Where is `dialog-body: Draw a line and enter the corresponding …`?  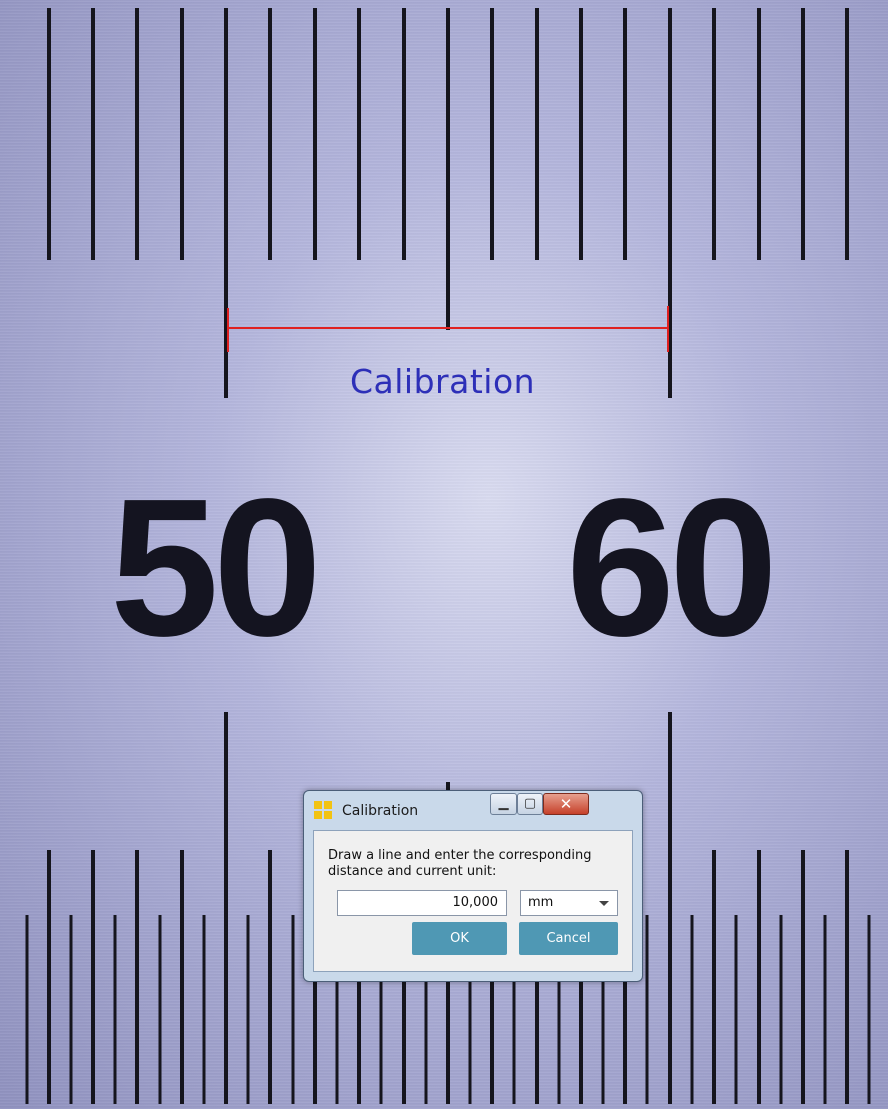
dialog-body: Draw a line and enter the corresponding … is located at coordinates (473, 901).